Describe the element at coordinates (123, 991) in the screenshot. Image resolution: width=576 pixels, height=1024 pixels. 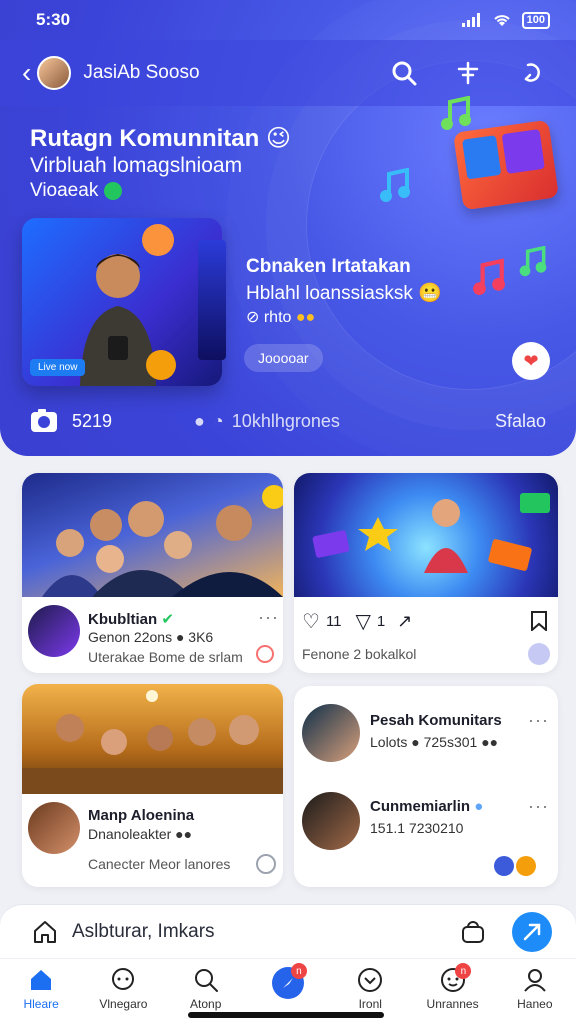
I see `tab-chat: Vlnegaro` at that location.